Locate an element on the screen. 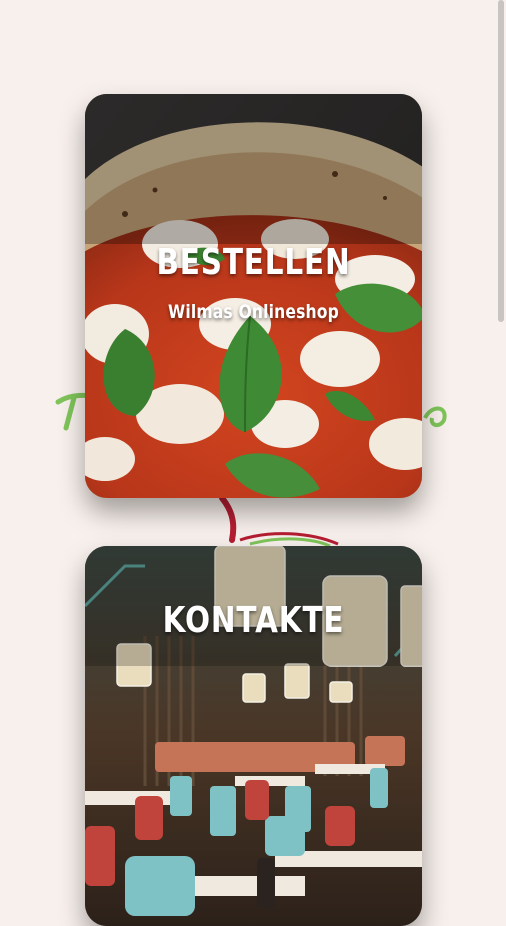  order-title: BESTELLEN is located at coordinates (253, 262).